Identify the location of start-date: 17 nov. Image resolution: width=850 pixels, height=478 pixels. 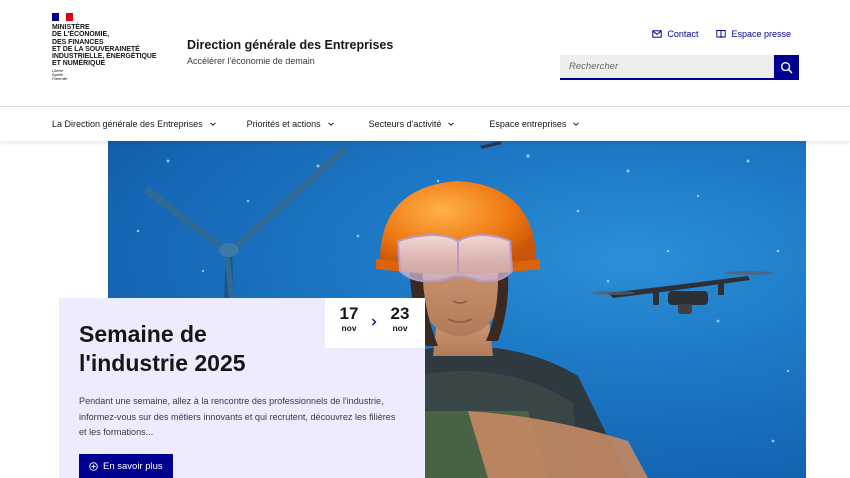
(349, 319).